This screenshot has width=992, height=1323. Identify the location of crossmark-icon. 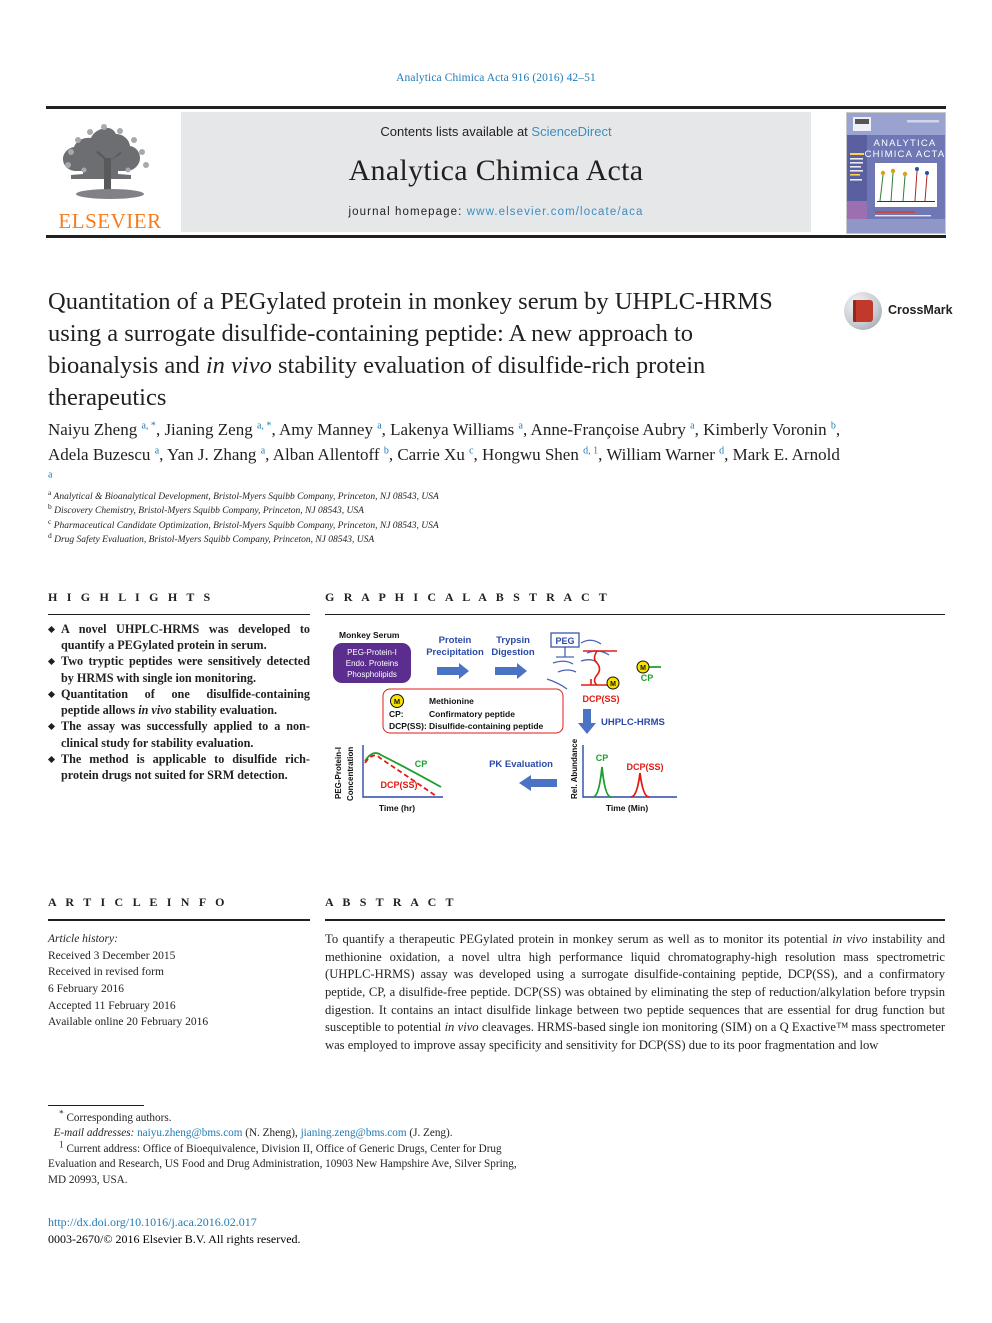
(863, 311).